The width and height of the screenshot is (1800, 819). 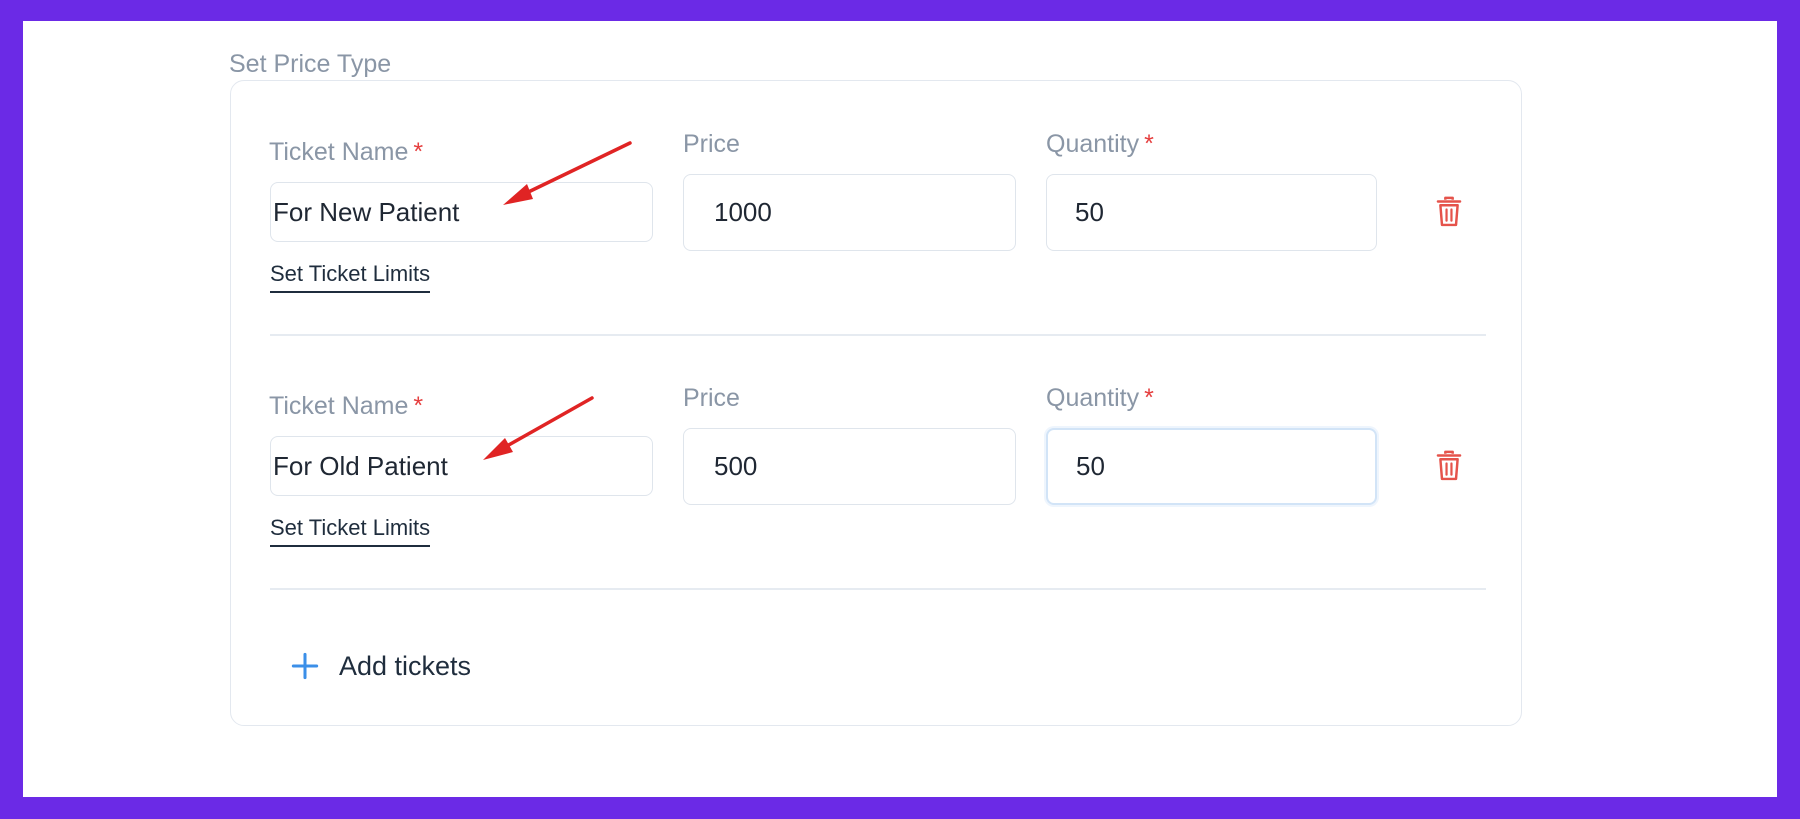 I want to click on annotation-arrows, so click(x=557, y=300).